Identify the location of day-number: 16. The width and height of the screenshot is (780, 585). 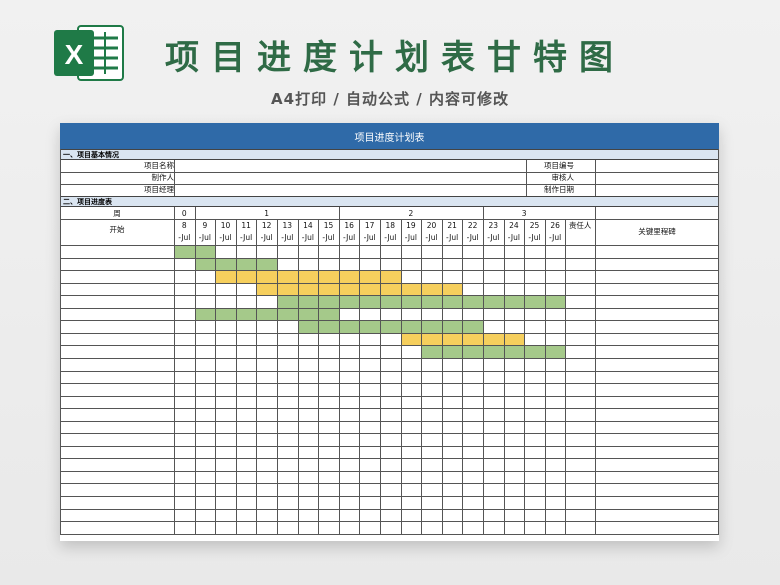
(349, 225).